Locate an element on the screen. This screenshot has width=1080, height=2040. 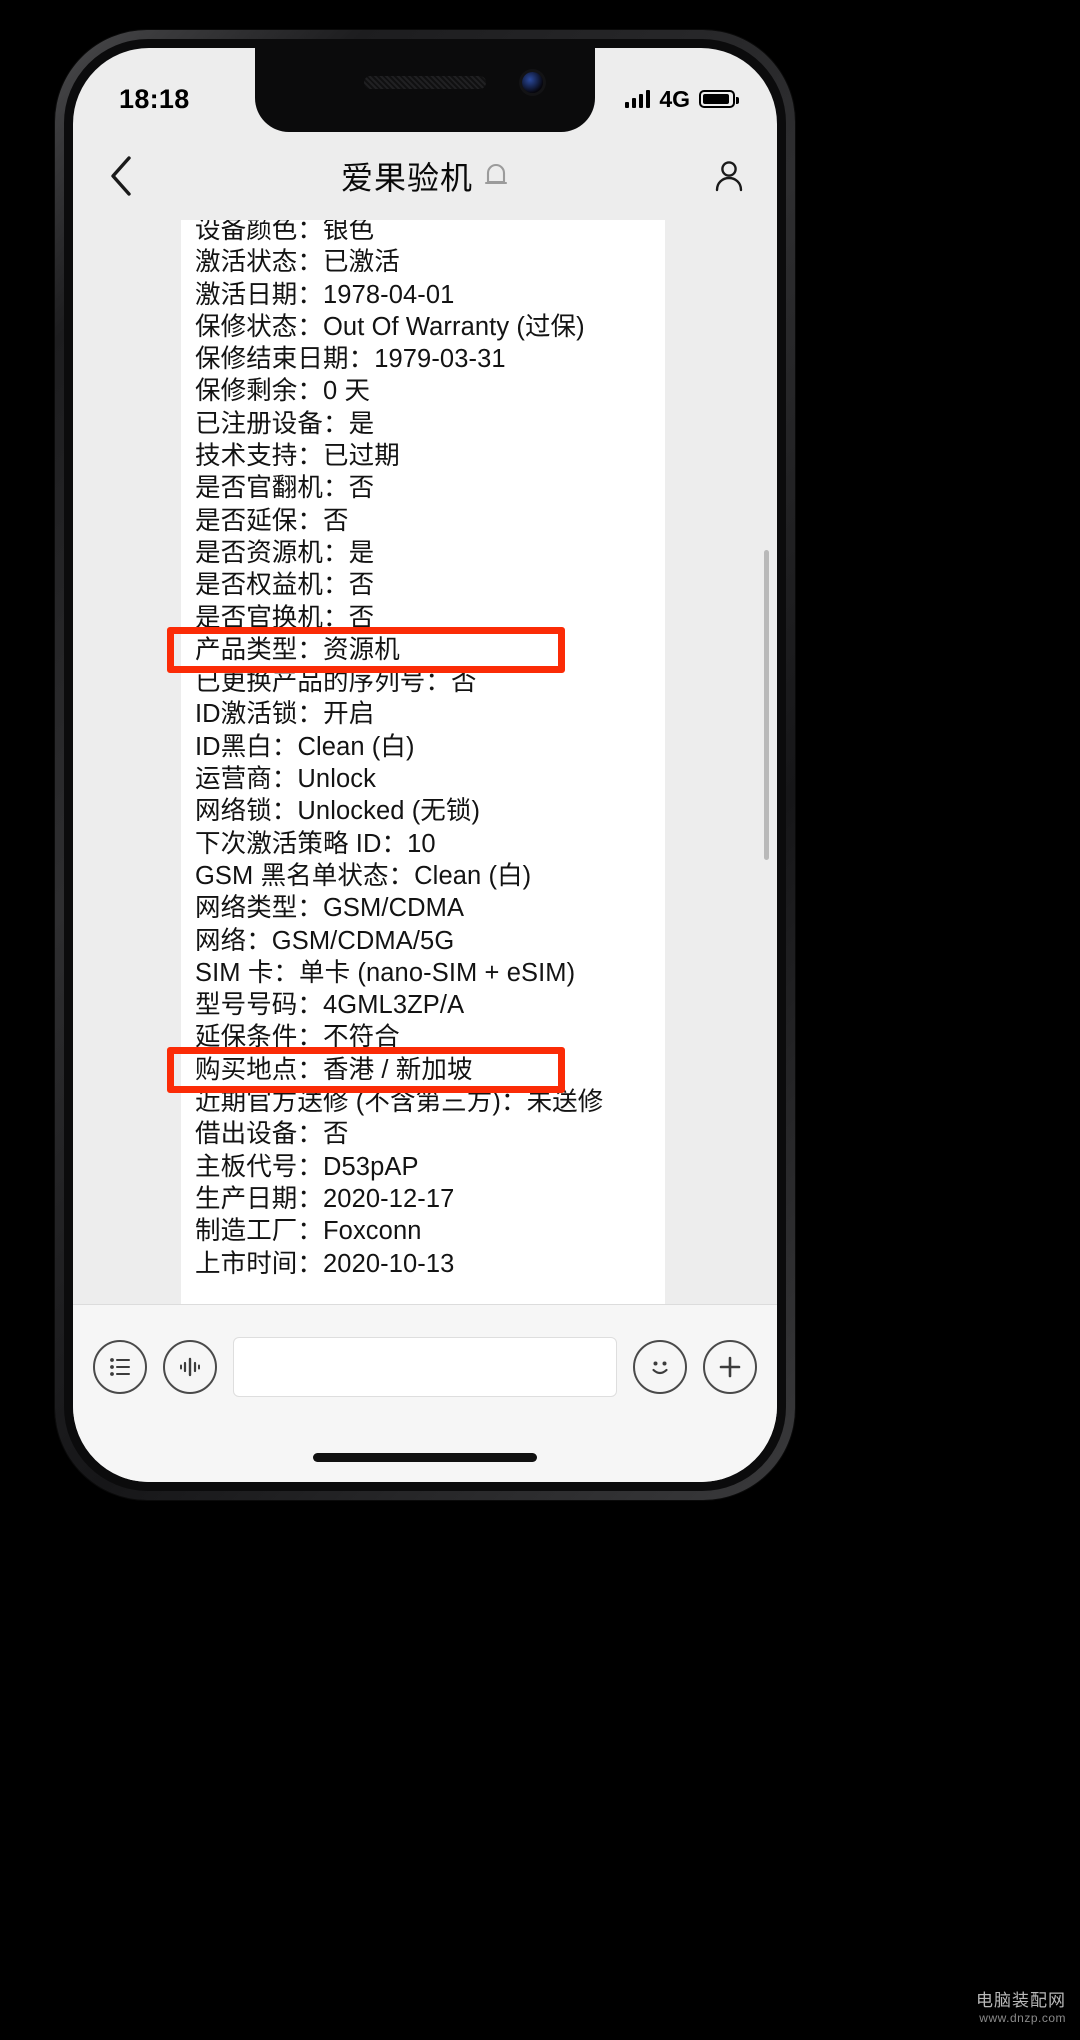
back-button is located at coordinates (121, 176).